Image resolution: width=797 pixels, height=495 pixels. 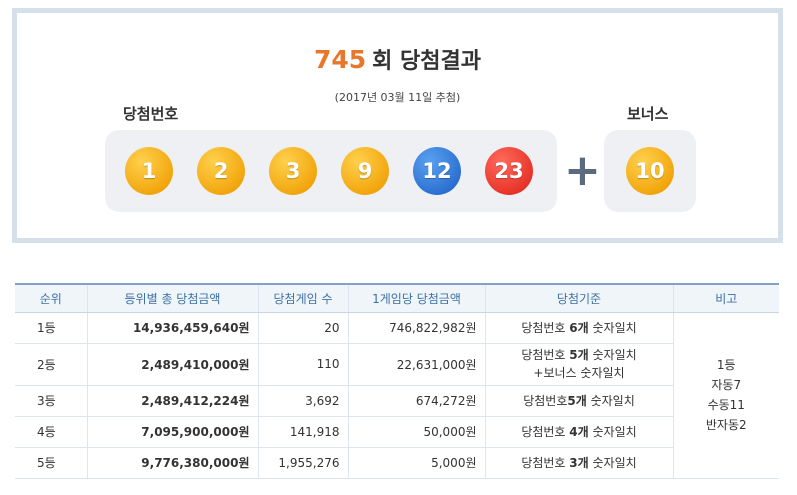 What do you see at coordinates (725, 298) in the screenshot?
I see `col-note: 비고` at bounding box center [725, 298].